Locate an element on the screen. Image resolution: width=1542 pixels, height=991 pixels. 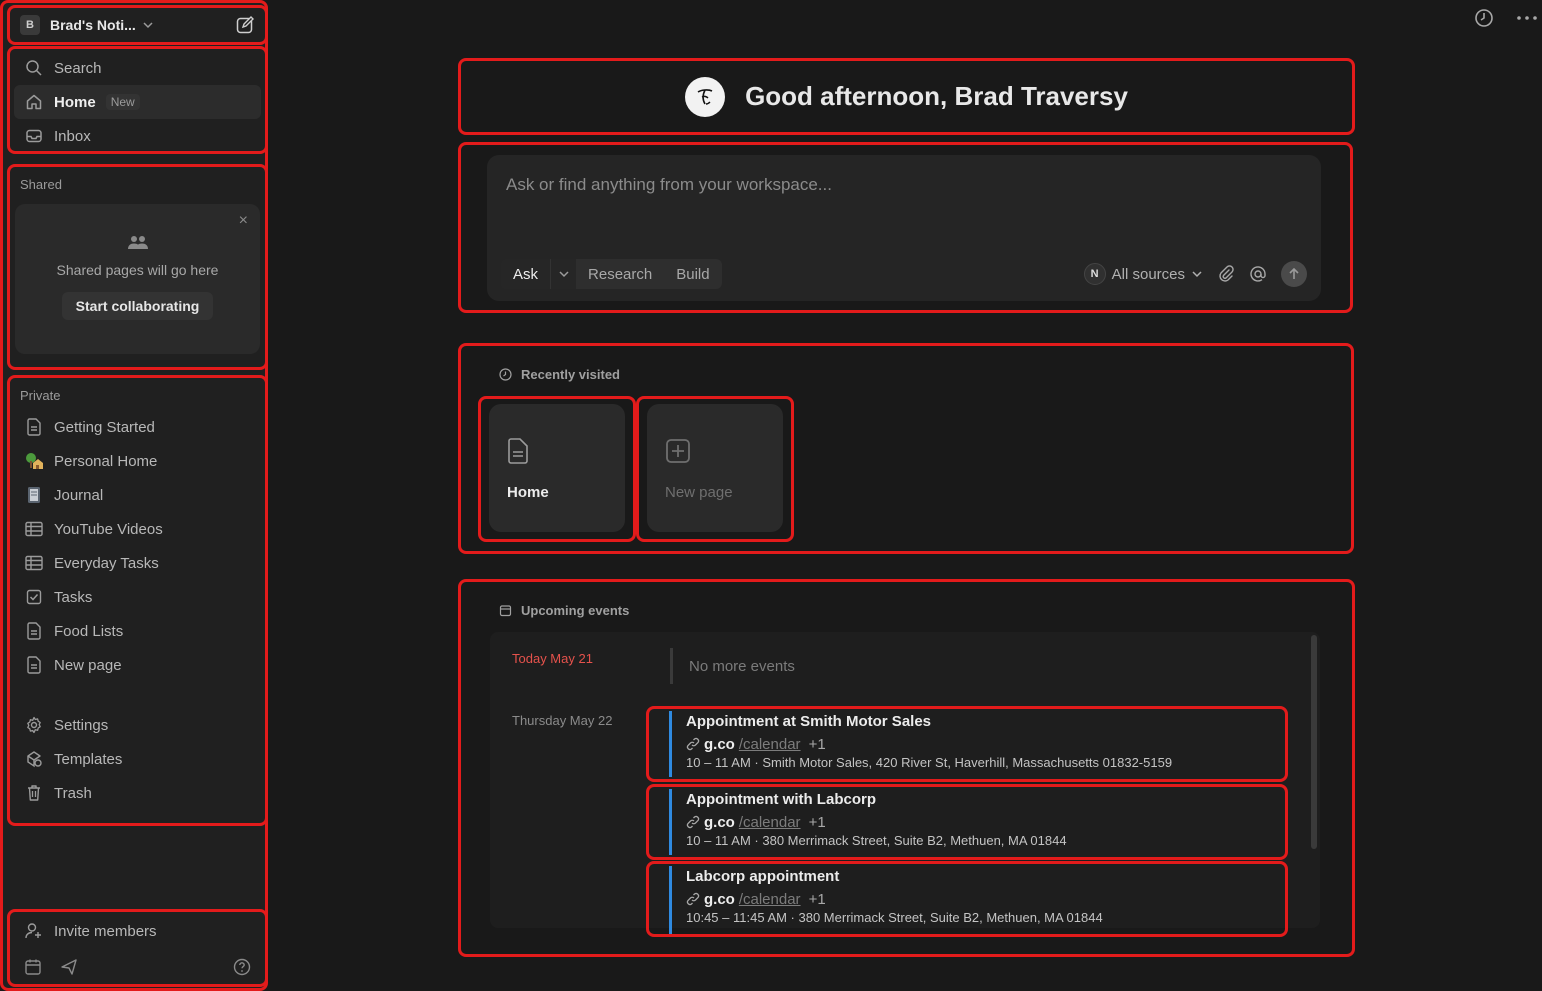
mention-icon is located at coordinates (1258, 274).